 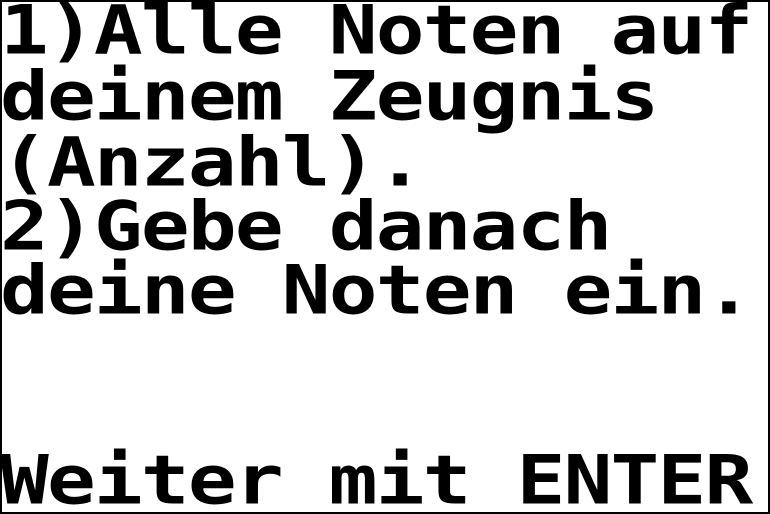 I want to click on instruction-line-4: 2)Gebe danach, so click(x=306, y=227).